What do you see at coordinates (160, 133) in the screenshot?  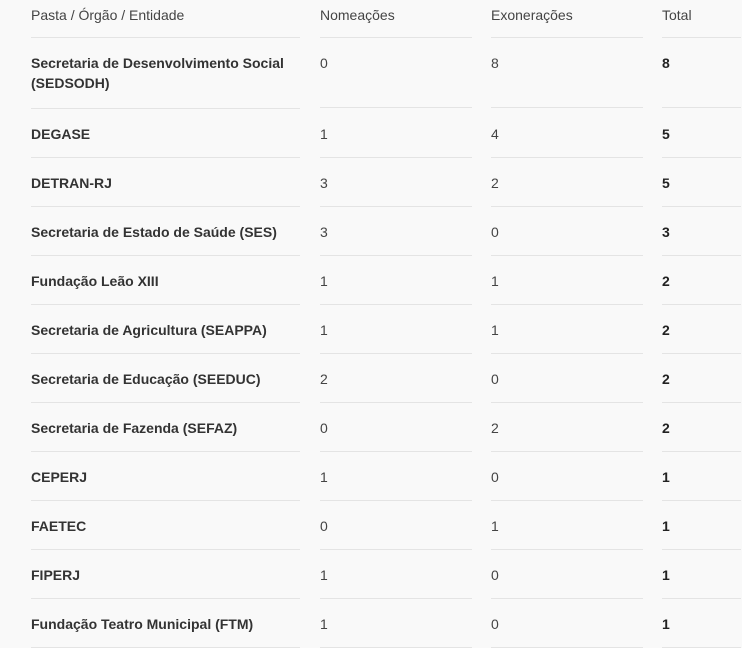 I see `entity-cell: DEGASE` at bounding box center [160, 133].